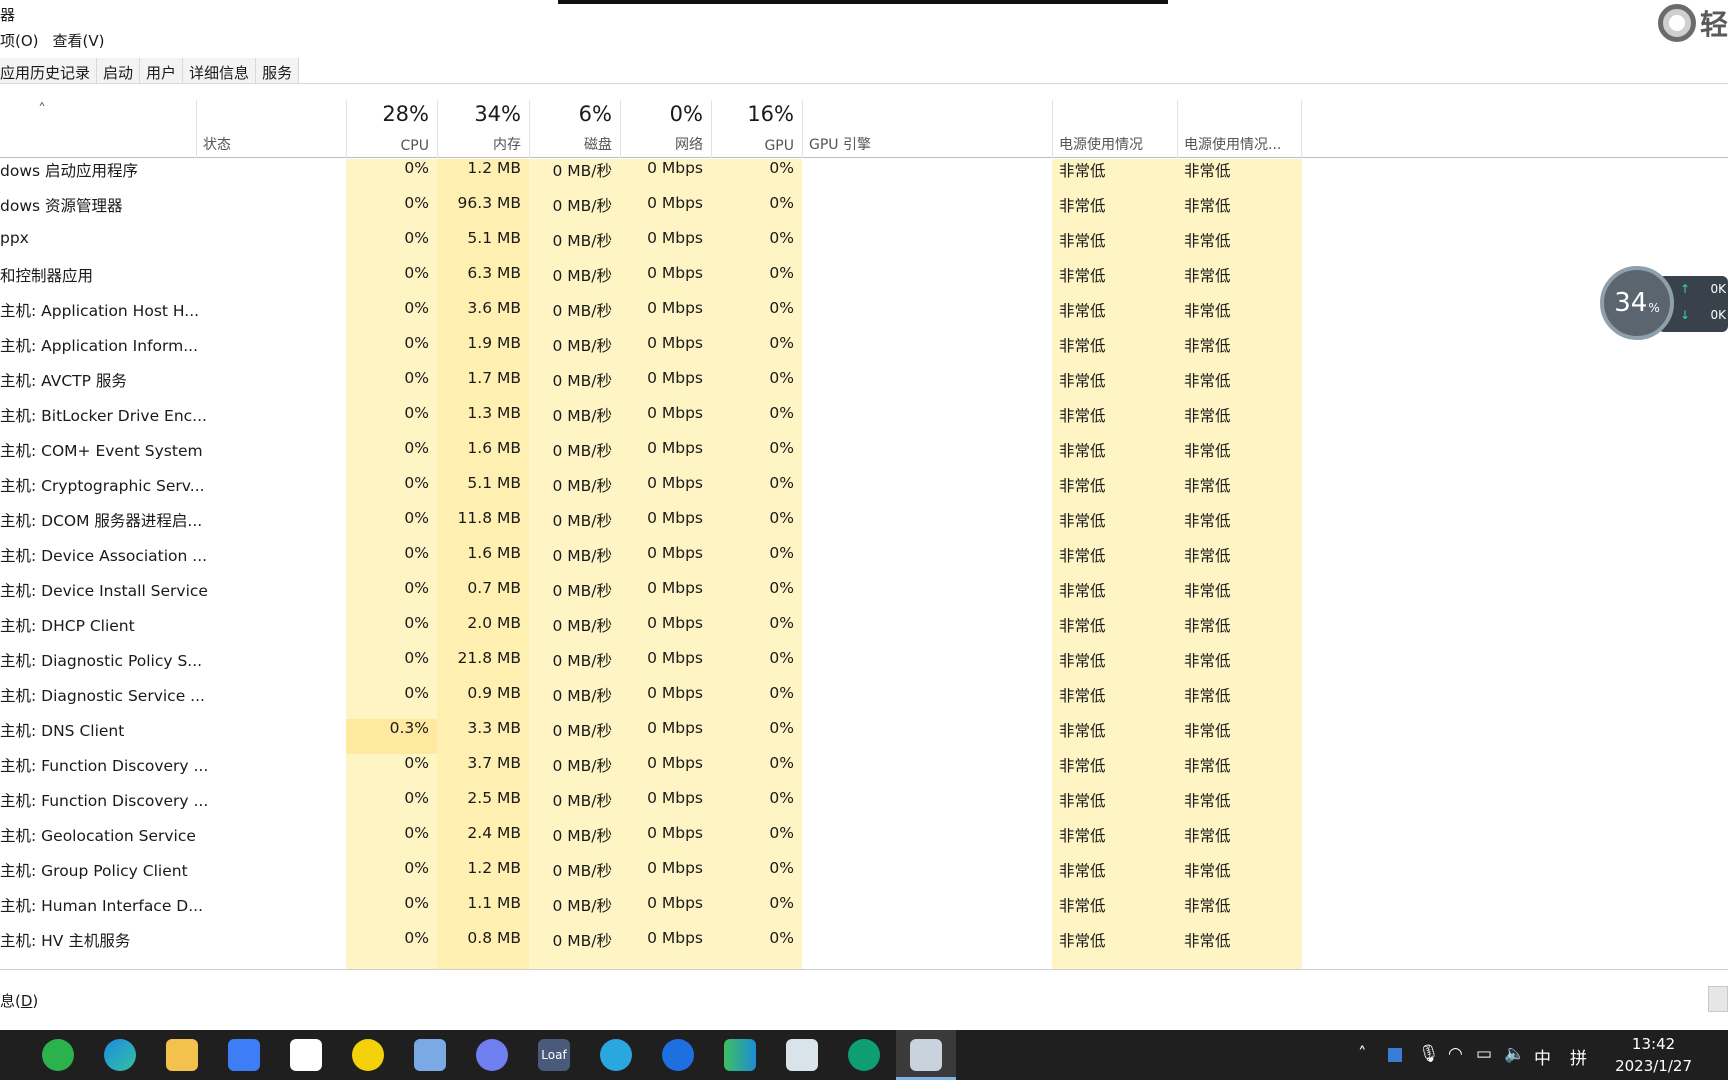 The height and width of the screenshot is (1080, 1728). Describe the element at coordinates (1395, 1055) in the screenshot. I see `tray-app-icon` at that location.